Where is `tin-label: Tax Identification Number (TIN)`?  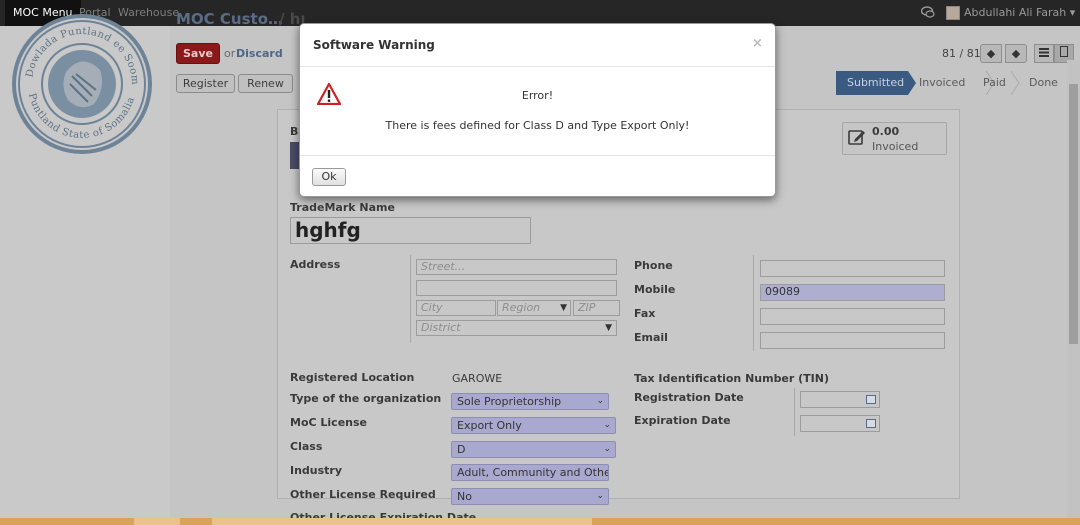 tin-label: Tax Identification Number (TIN) is located at coordinates (732, 378).